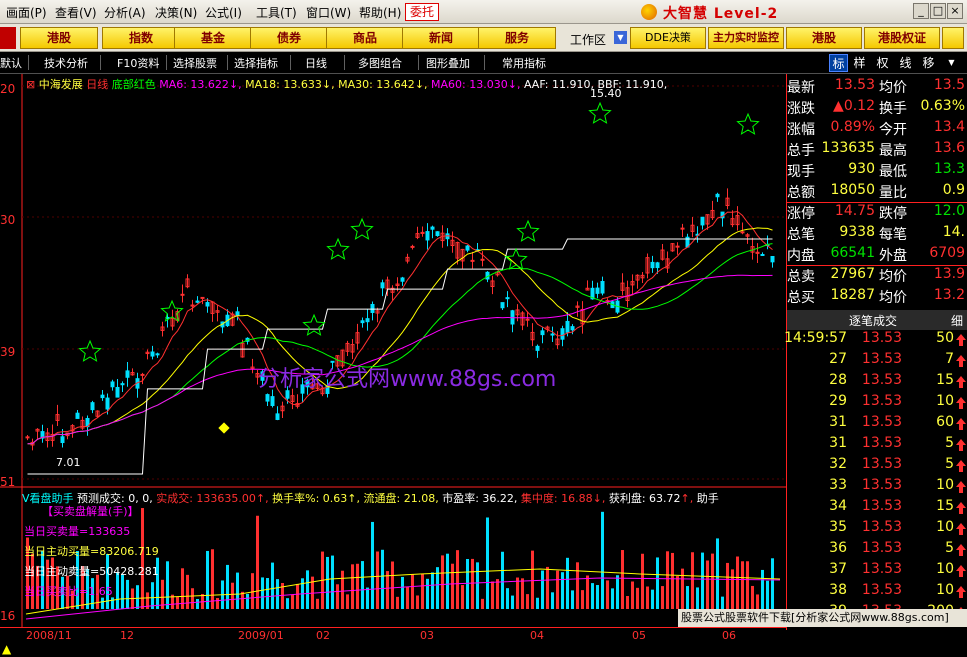 The width and height of the screenshot is (967, 657). I want to click on tool-multi-chart: 多图组合, so click(380, 63).